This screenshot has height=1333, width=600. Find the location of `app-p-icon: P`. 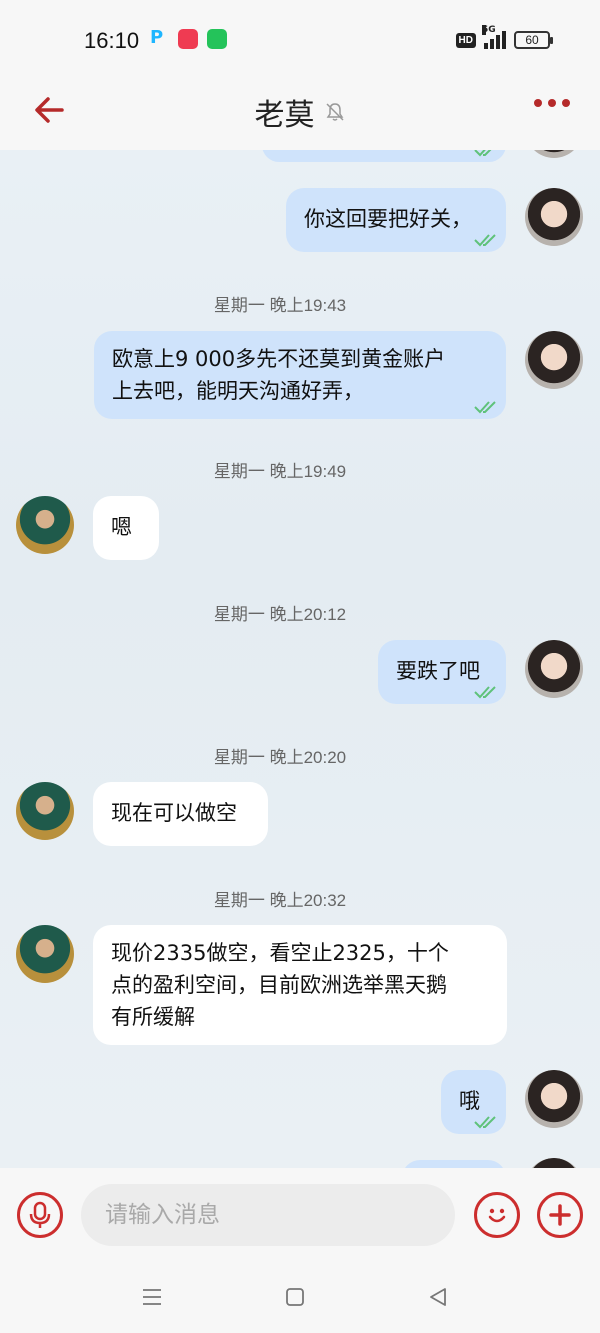

app-p-icon: P is located at coordinates (157, 37).